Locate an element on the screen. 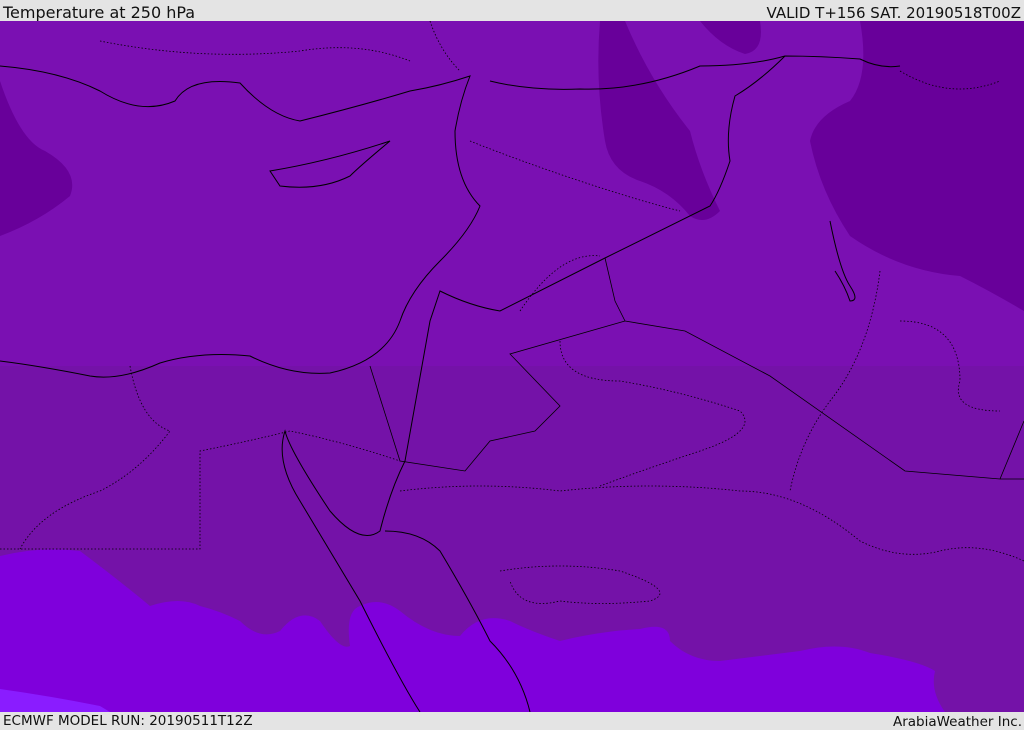 The width and height of the screenshot is (1024, 730). model-run: ECMWF MODEL RUN: 20190511T12Z is located at coordinates (128, 721).